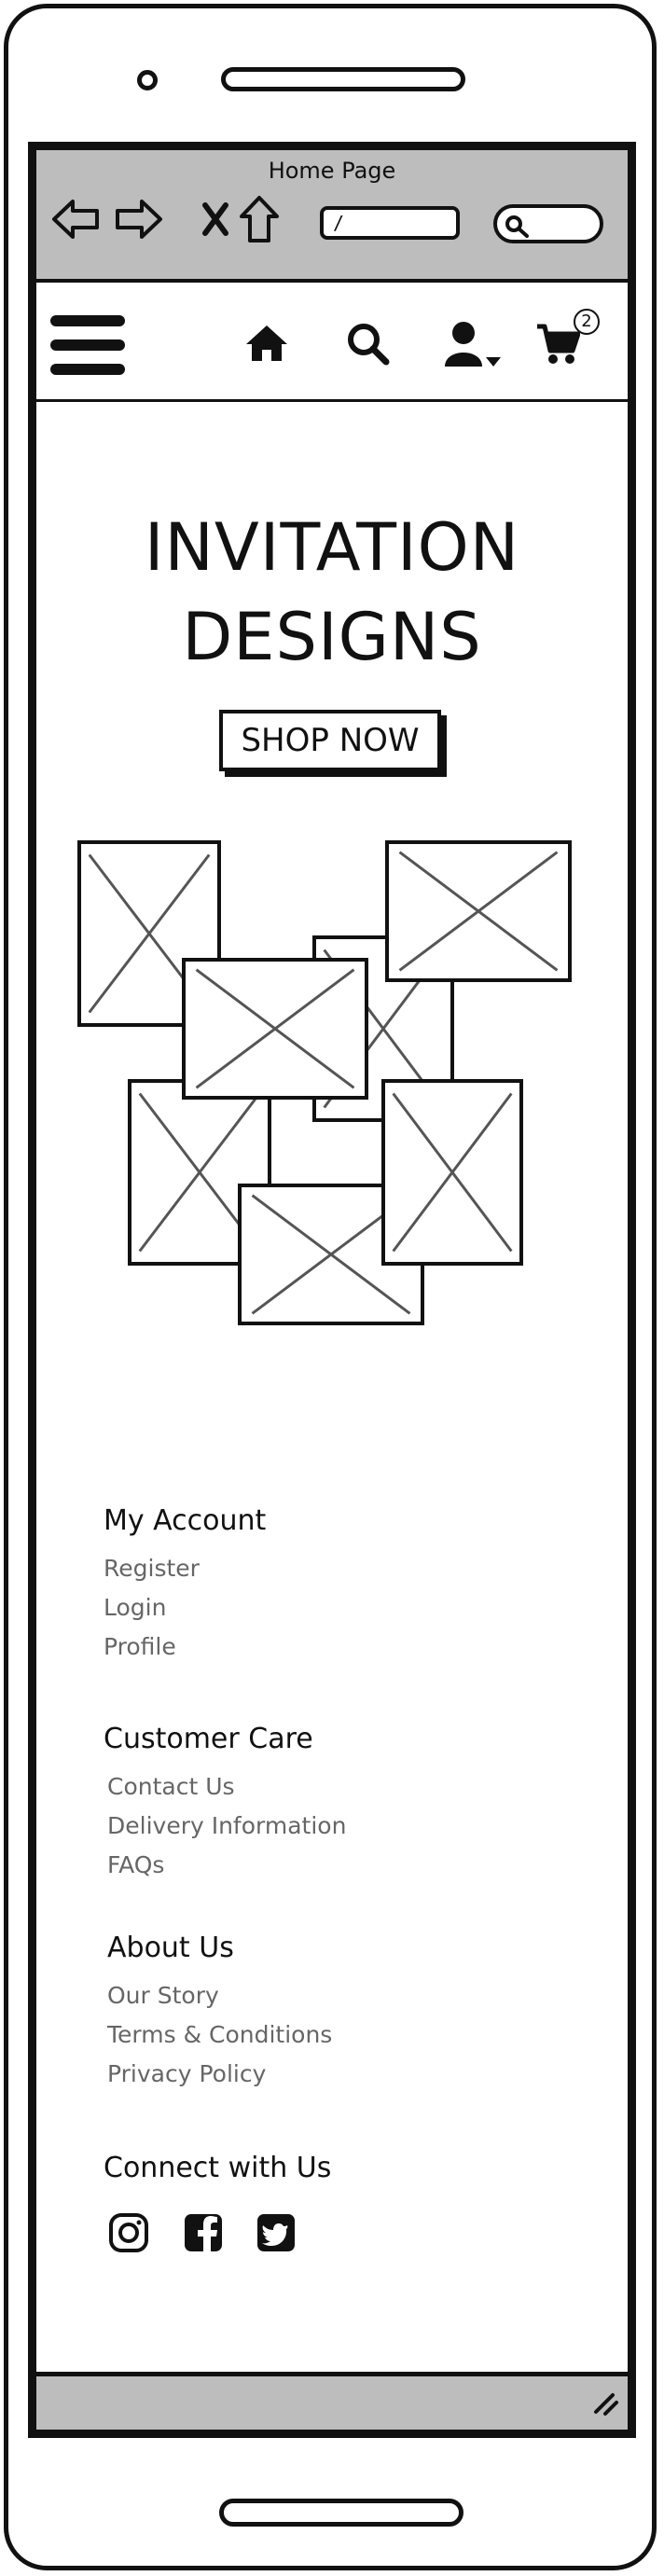  Describe the element at coordinates (276, 2232) in the screenshot. I see `twitter-icon` at that location.